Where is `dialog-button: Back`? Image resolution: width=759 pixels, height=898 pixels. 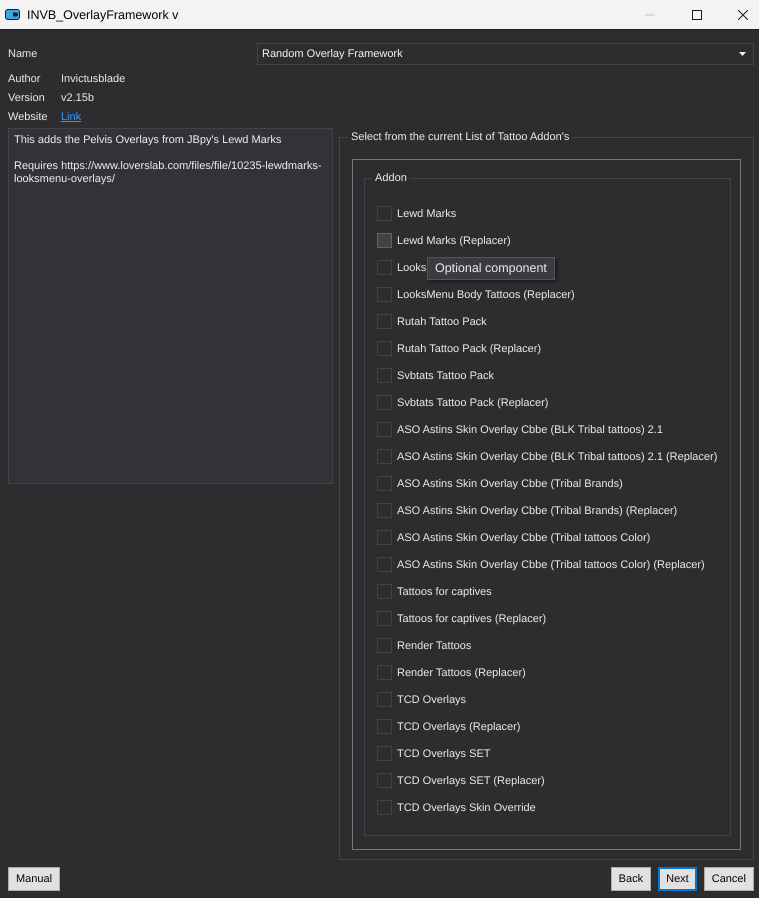
dialog-button: Back is located at coordinates (631, 879).